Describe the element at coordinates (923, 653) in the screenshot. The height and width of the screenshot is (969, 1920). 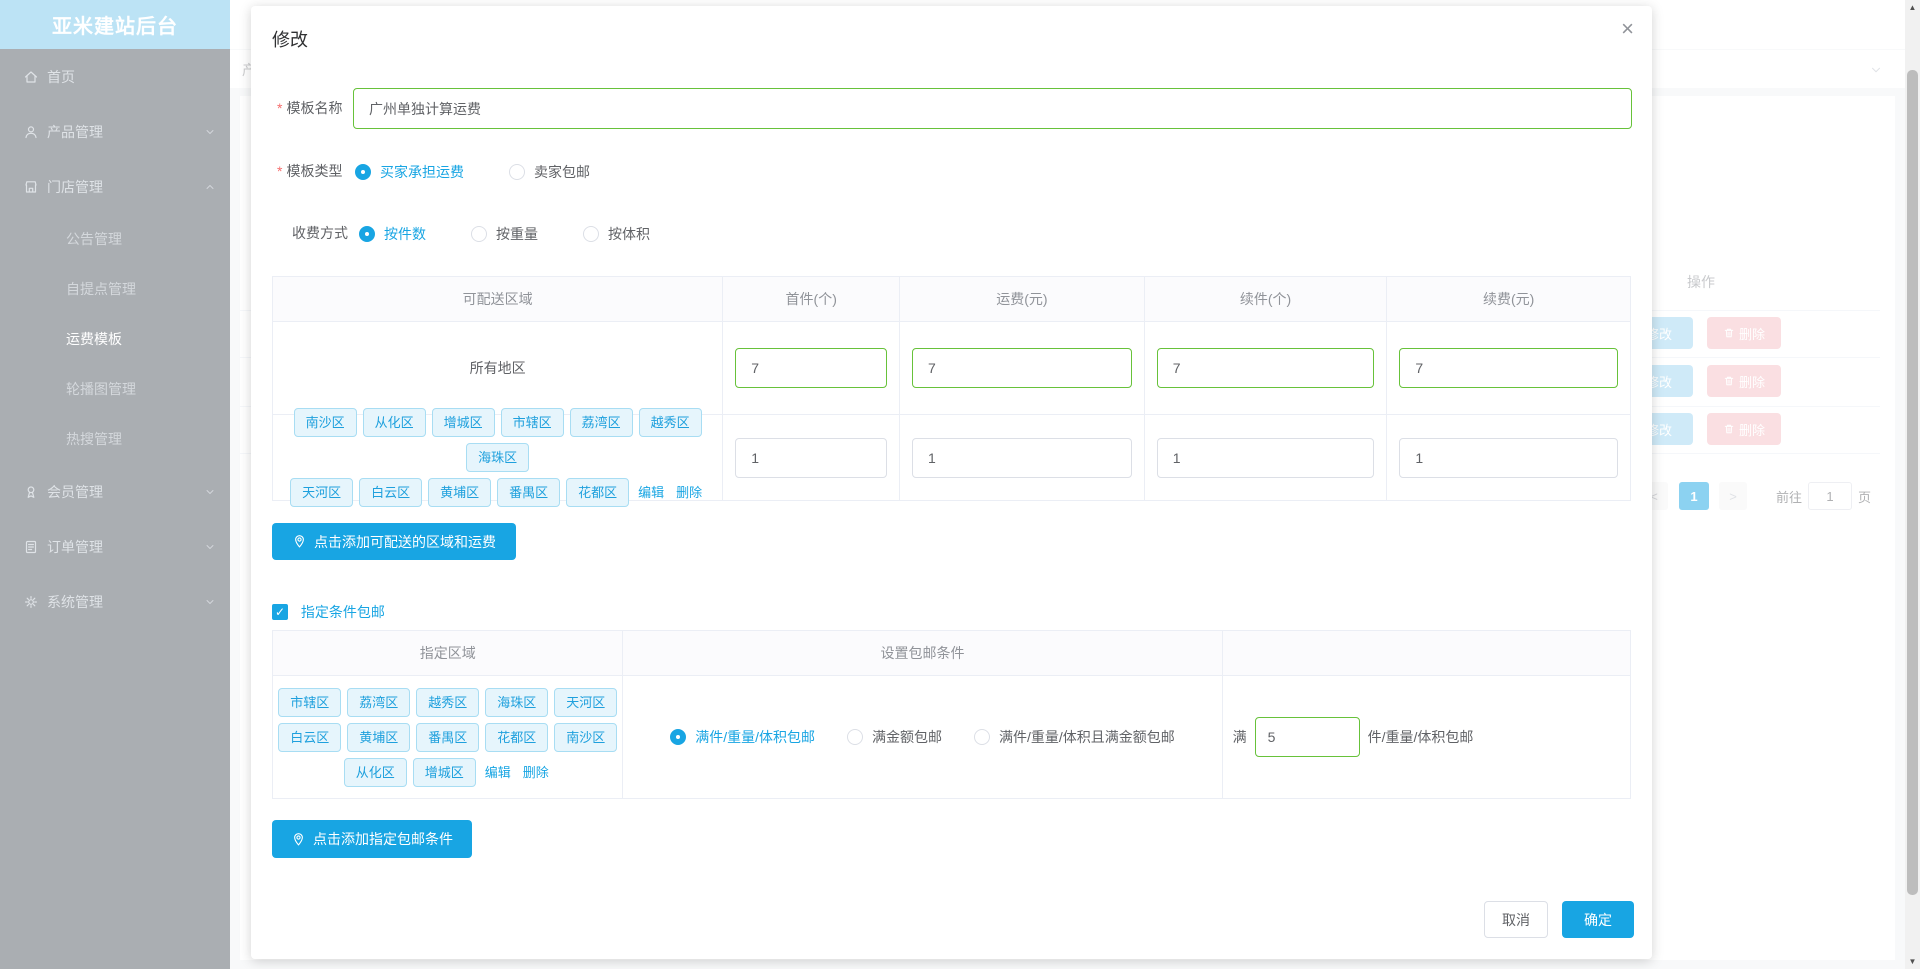
I see `column-header: 设置包邮条件` at that location.